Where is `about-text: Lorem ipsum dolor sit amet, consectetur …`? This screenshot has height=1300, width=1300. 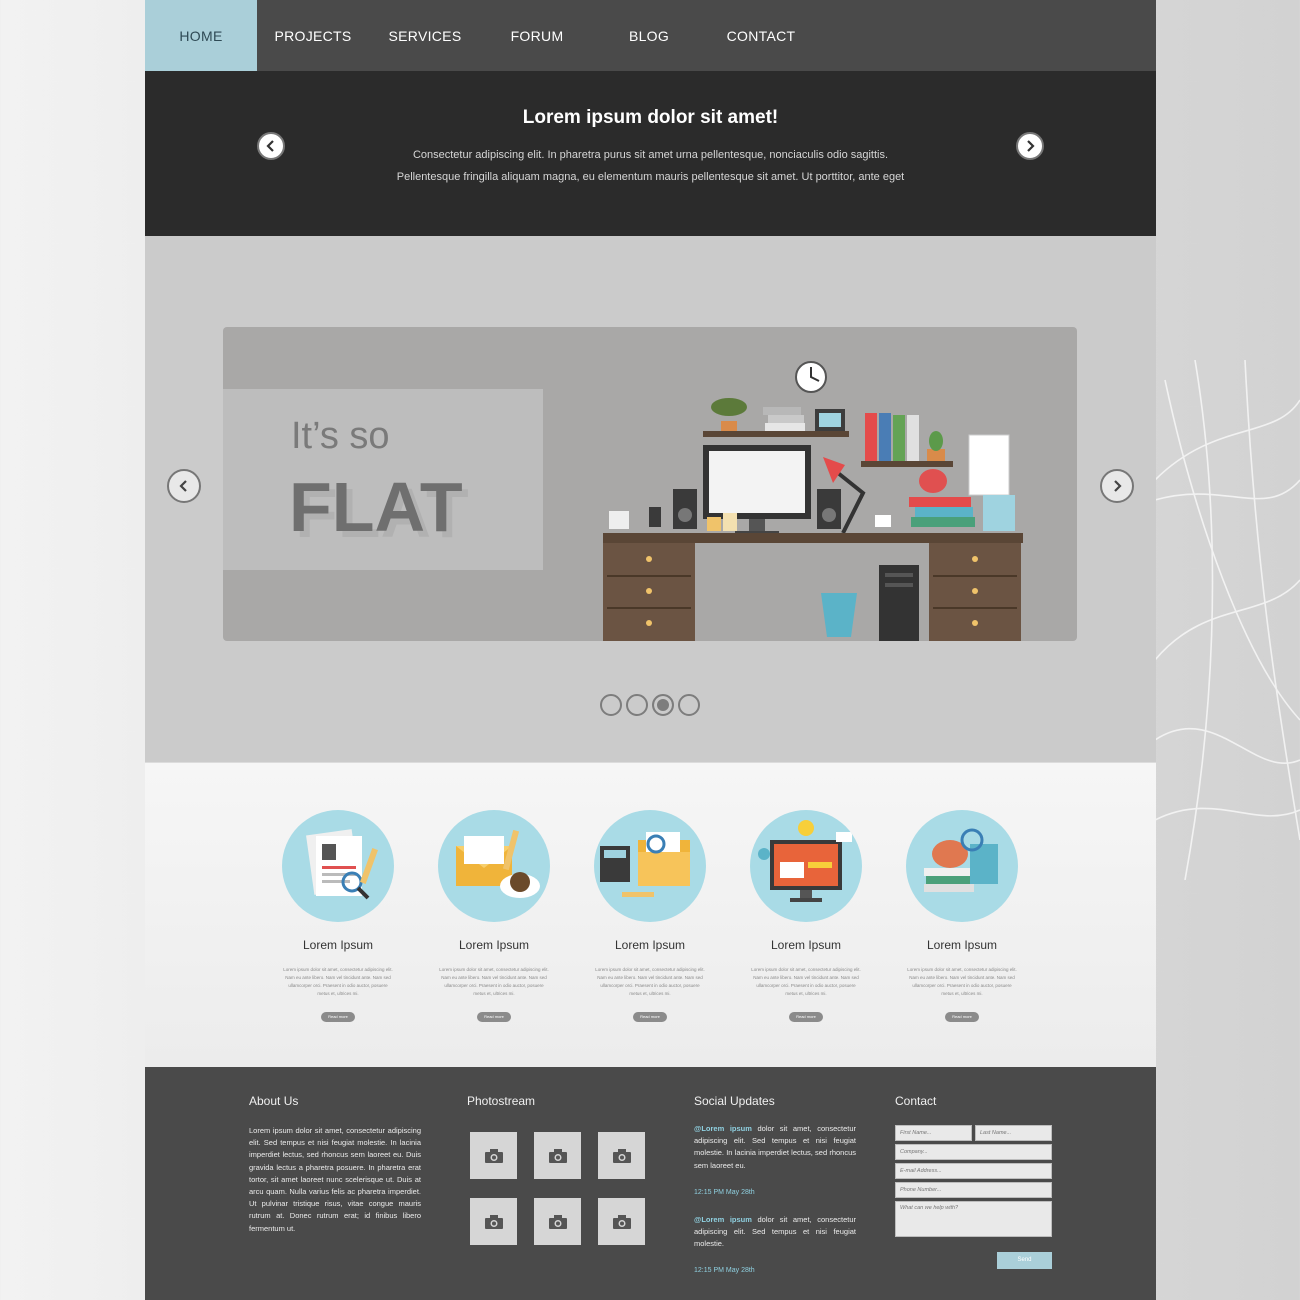
about-text: Lorem ipsum dolor sit amet, consectetur … is located at coordinates (335, 1179).